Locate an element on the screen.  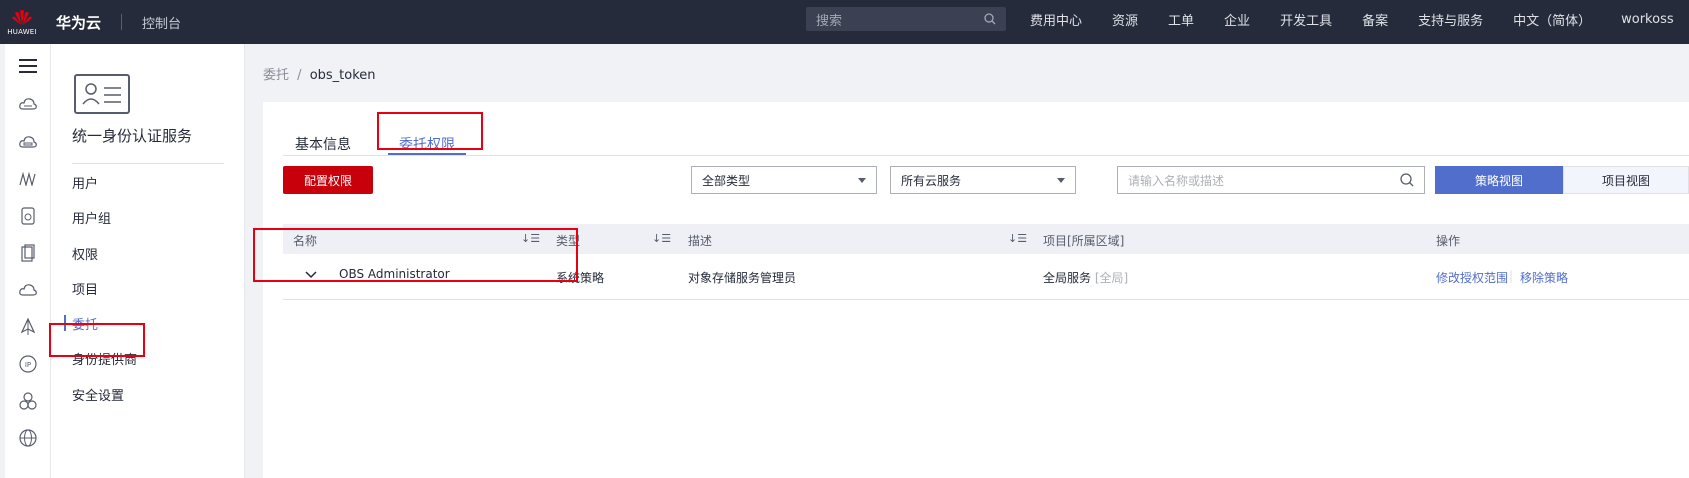
database-icon is located at coordinates (28, 253).